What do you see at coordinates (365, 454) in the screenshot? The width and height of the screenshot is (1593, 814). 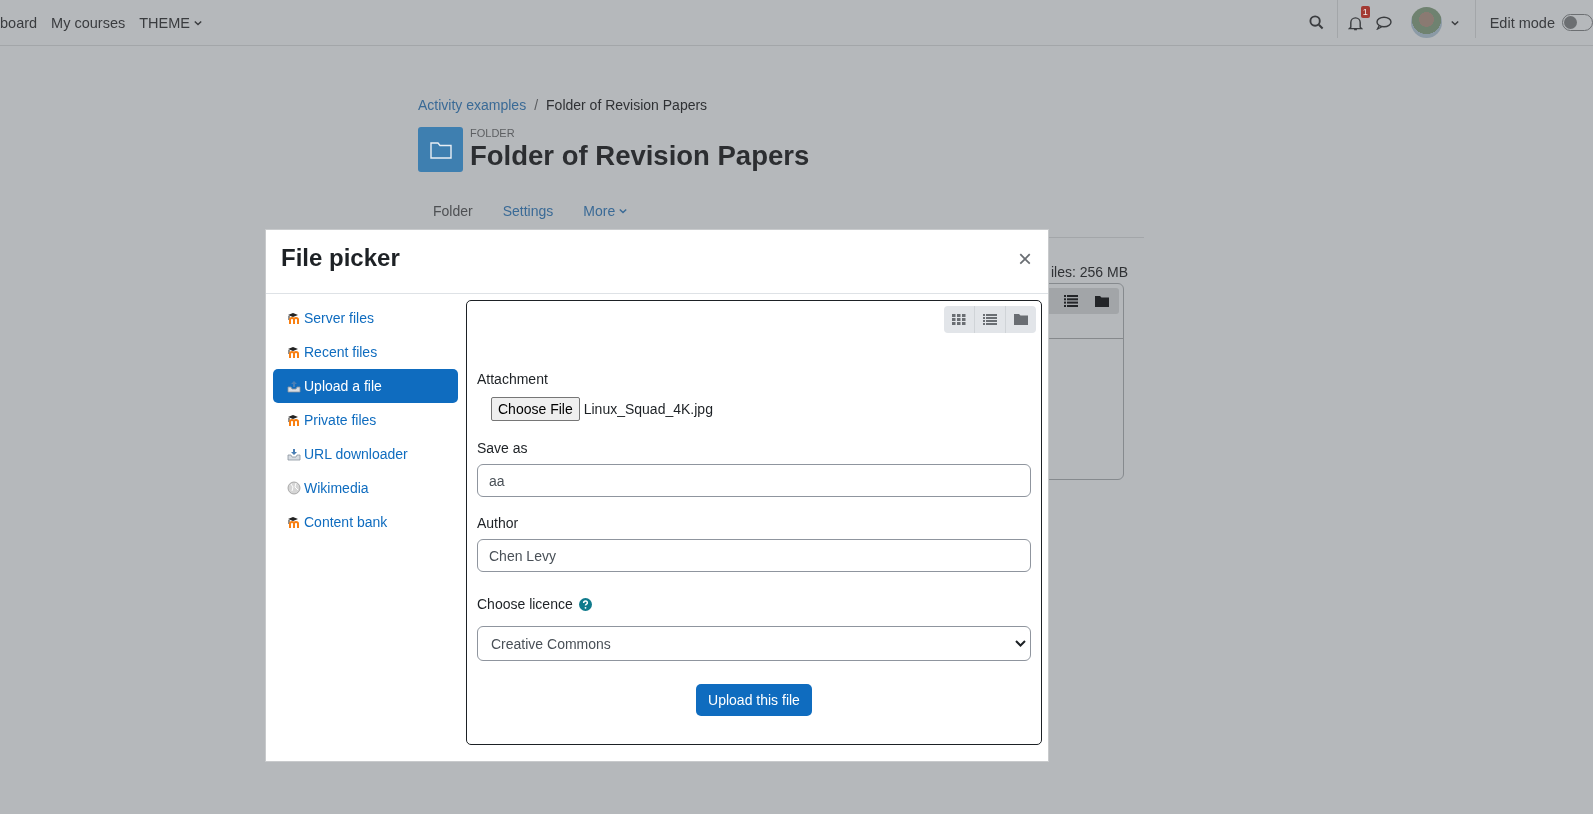 I see `repository-item: URL downloader` at bounding box center [365, 454].